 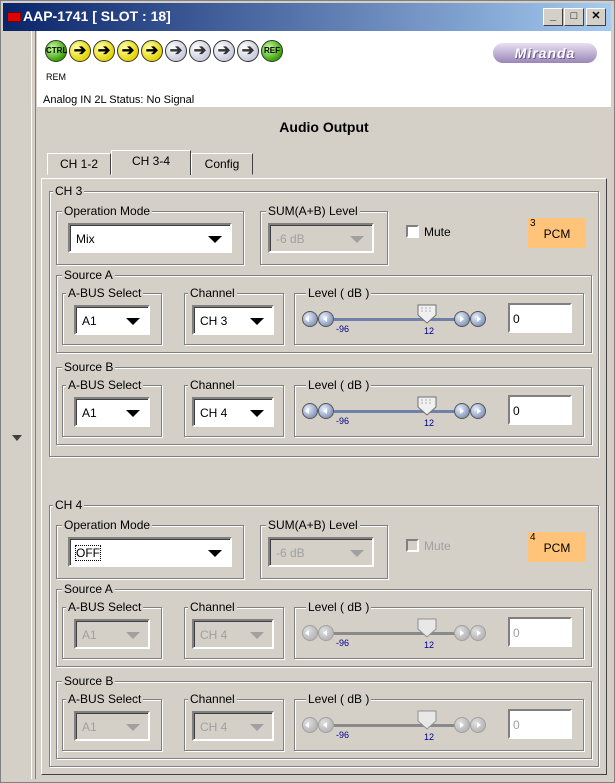 I want to click on window-title: AAP-1741 [ SLOT : 18], so click(x=97, y=16).